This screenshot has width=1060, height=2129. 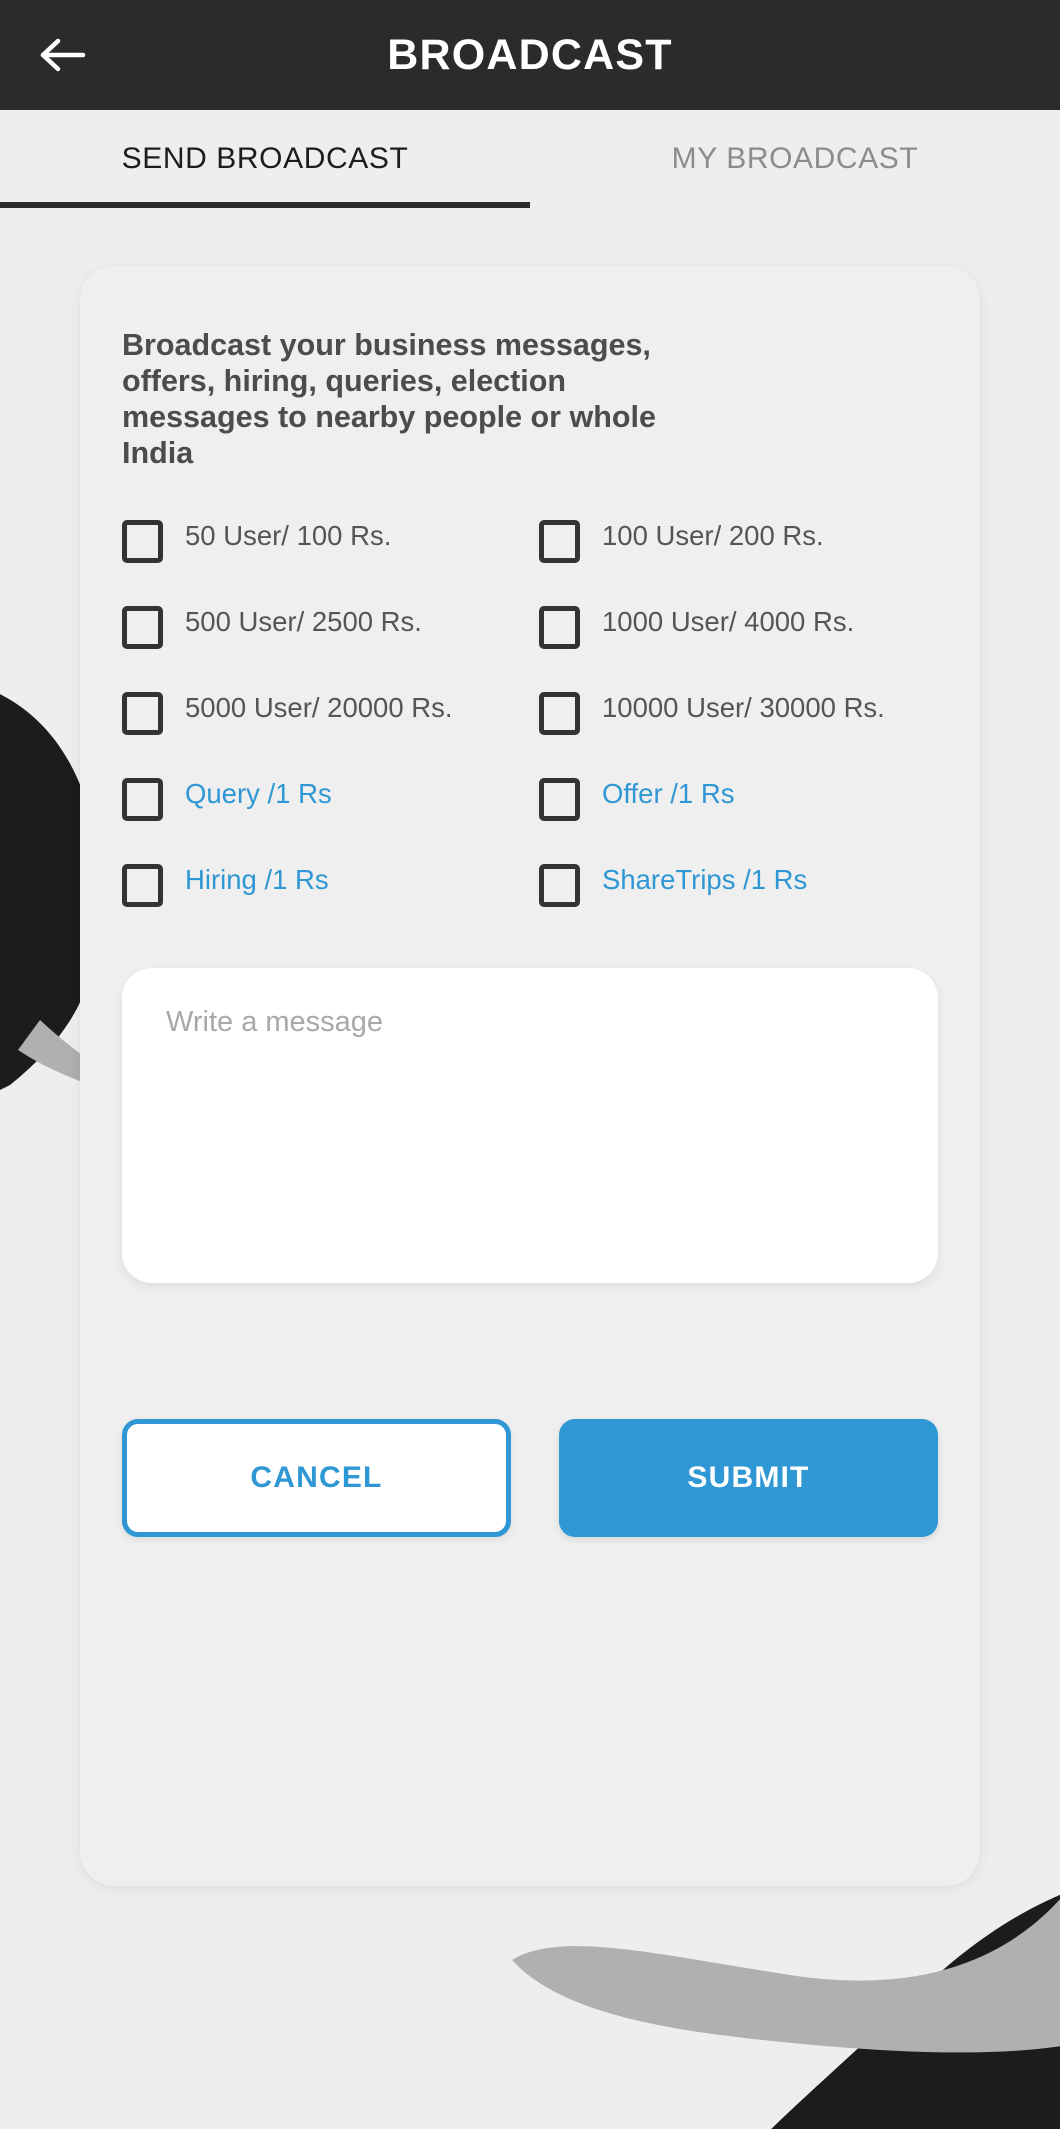 What do you see at coordinates (748, 1477) in the screenshot?
I see `submit-button: SUBMIT` at bounding box center [748, 1477].